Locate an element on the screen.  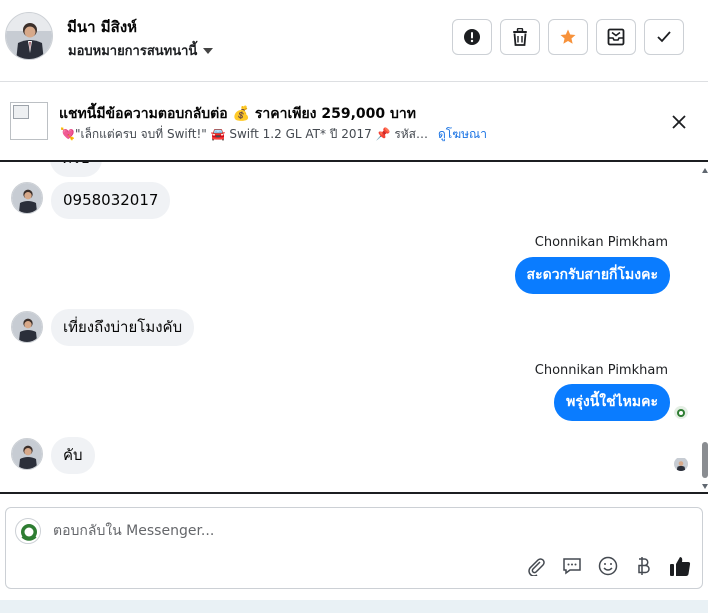
like-button is located at coordinates (680, 566).